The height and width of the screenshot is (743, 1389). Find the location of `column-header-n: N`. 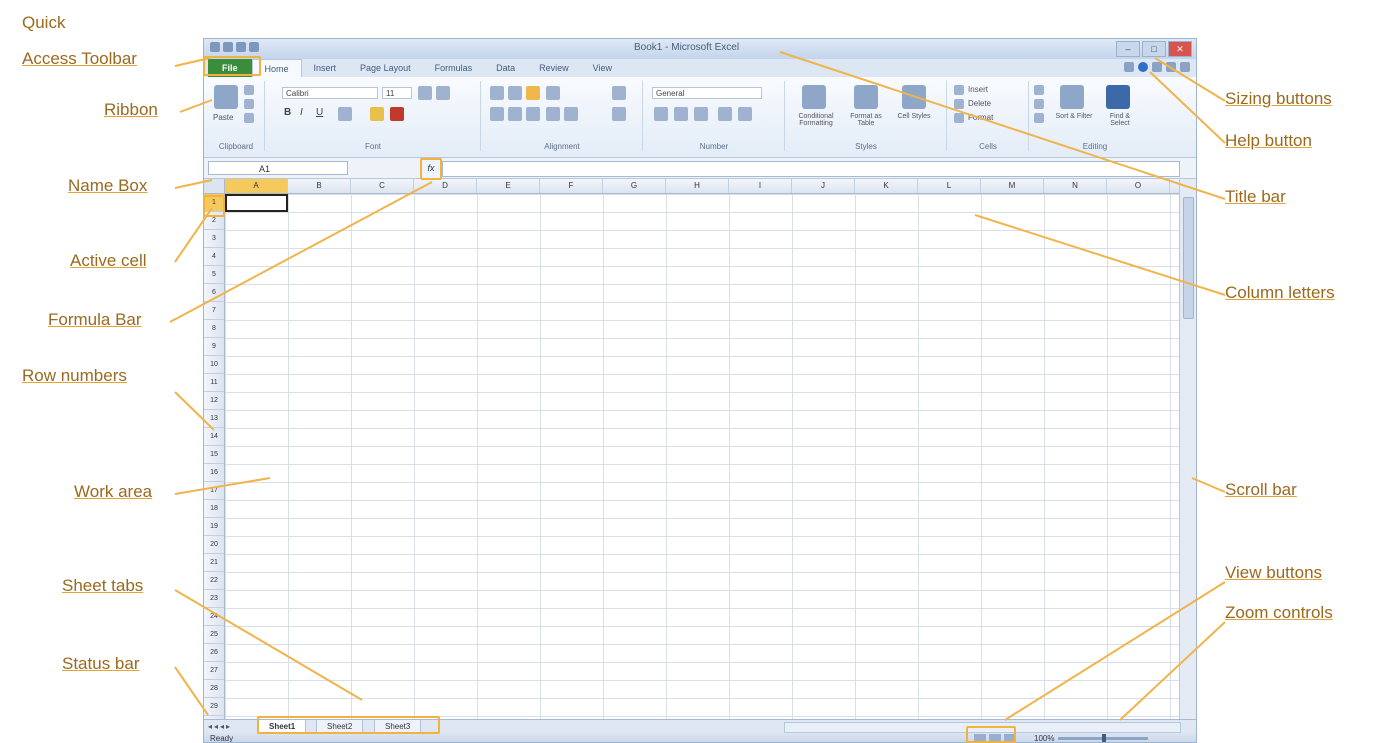

column-header-n: N is located at coordinates (1075, 186).